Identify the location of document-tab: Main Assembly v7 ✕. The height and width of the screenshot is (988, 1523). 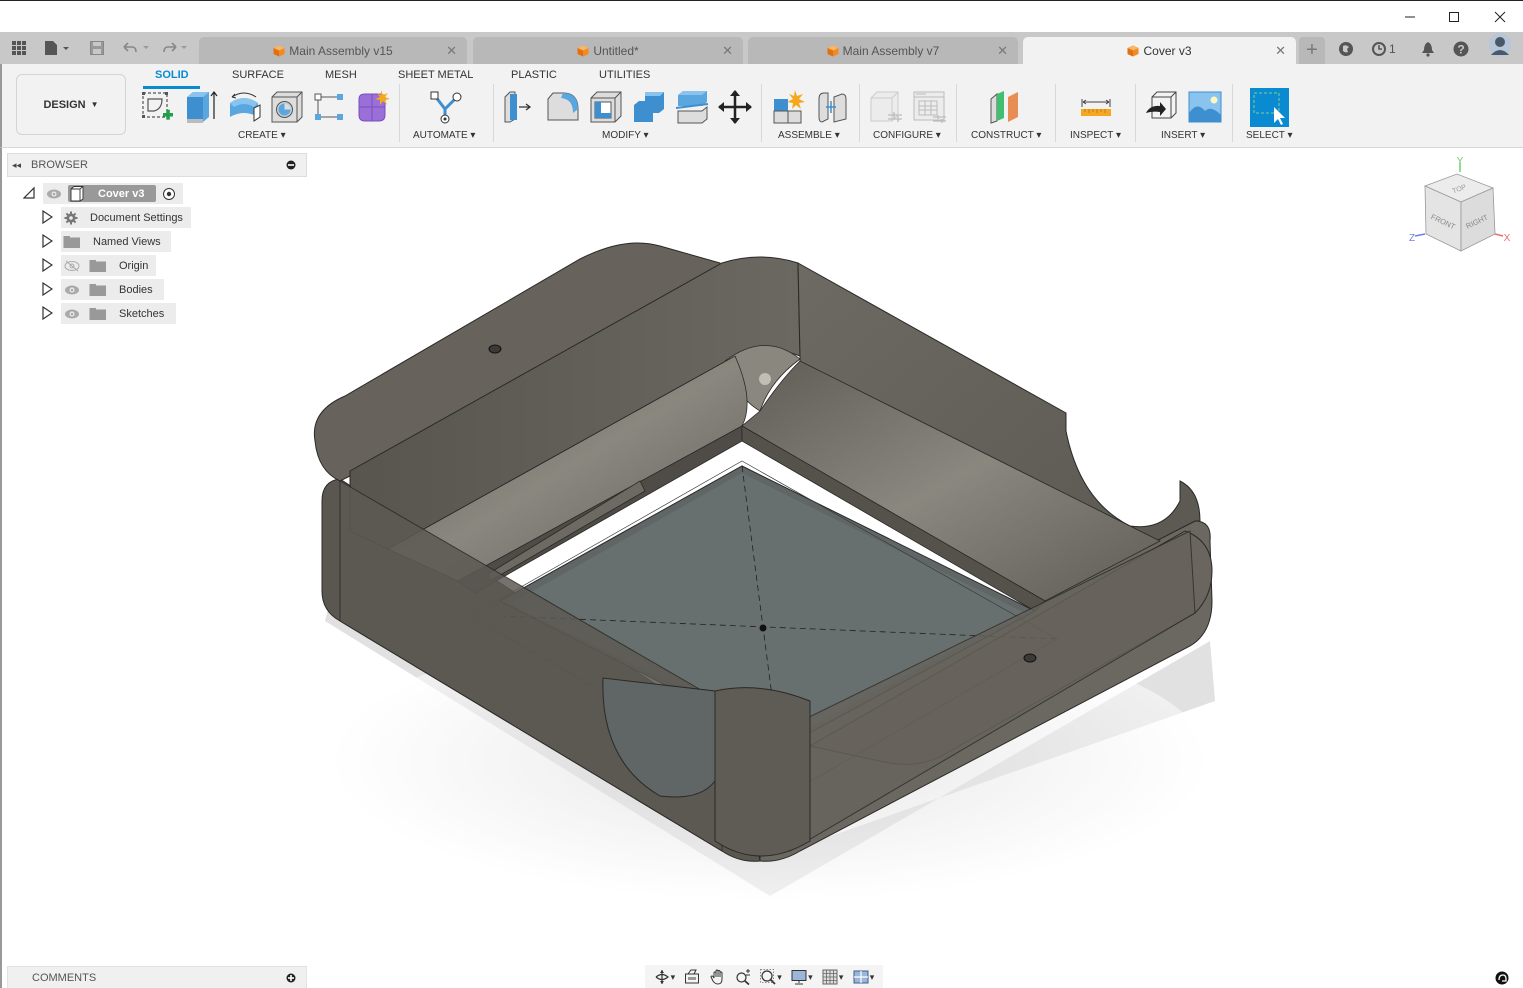
(883, 50).